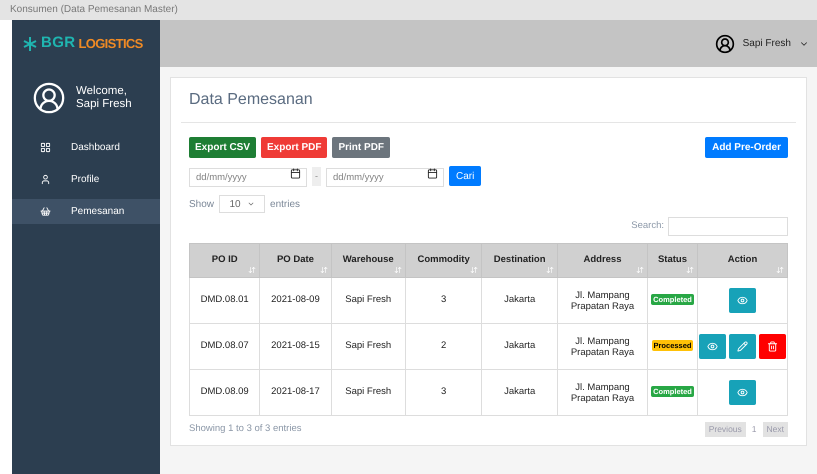 This screenshot has height=474, width=817. Describe the element at coordinates (225, 393) in the screenshot. I see `table-cell: DMD.08.09` at that location.